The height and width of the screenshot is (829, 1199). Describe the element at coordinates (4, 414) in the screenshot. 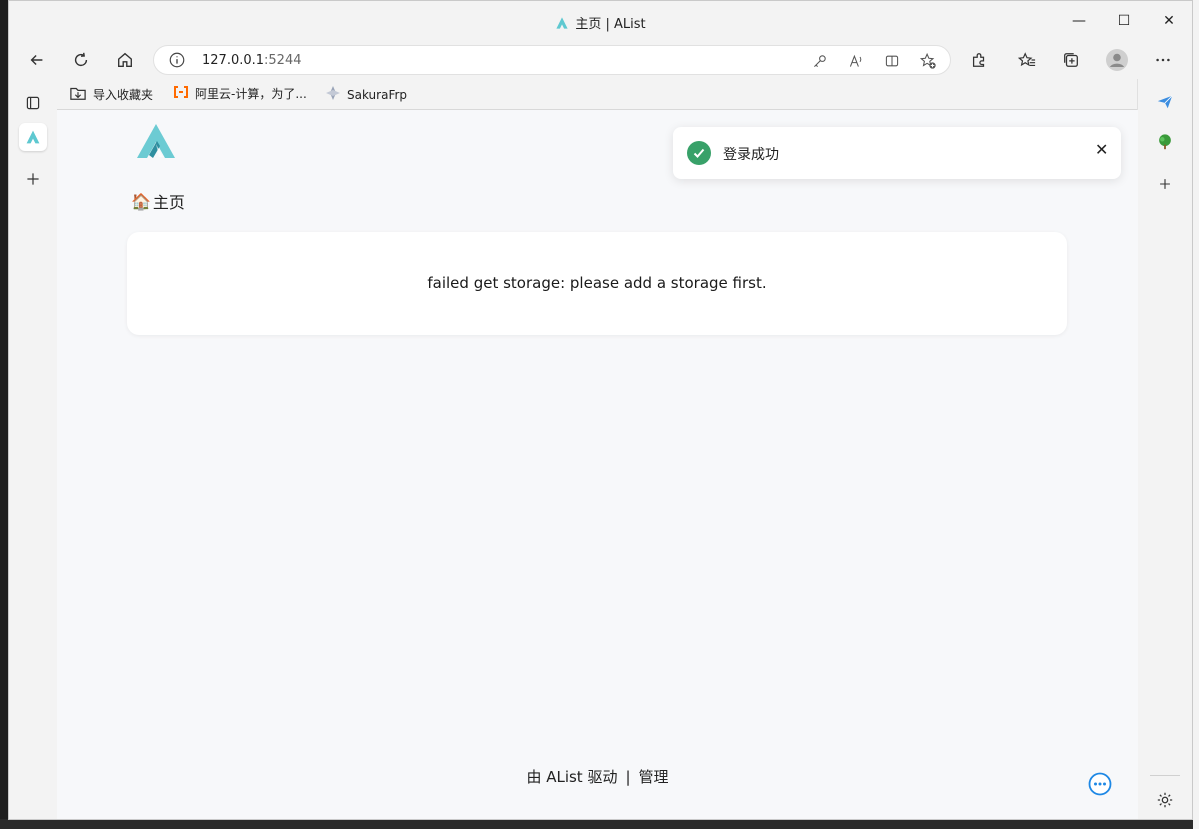

I see `background-strip` at that location.